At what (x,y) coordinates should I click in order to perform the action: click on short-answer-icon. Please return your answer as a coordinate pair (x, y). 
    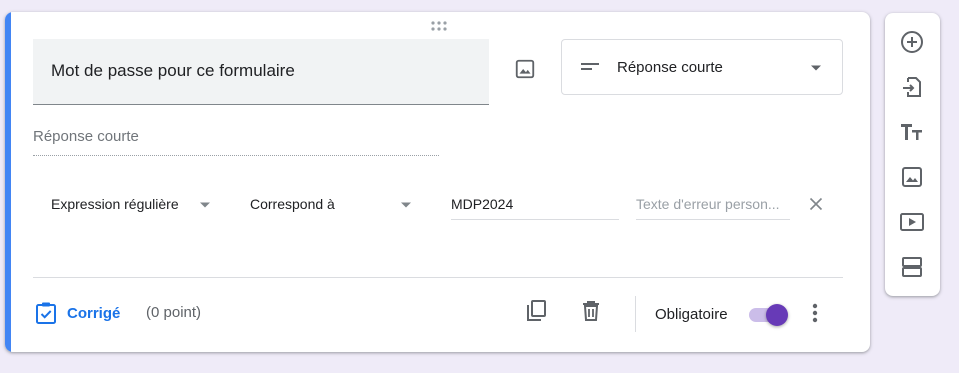
    Looking at the image, I should click on (590, 66).